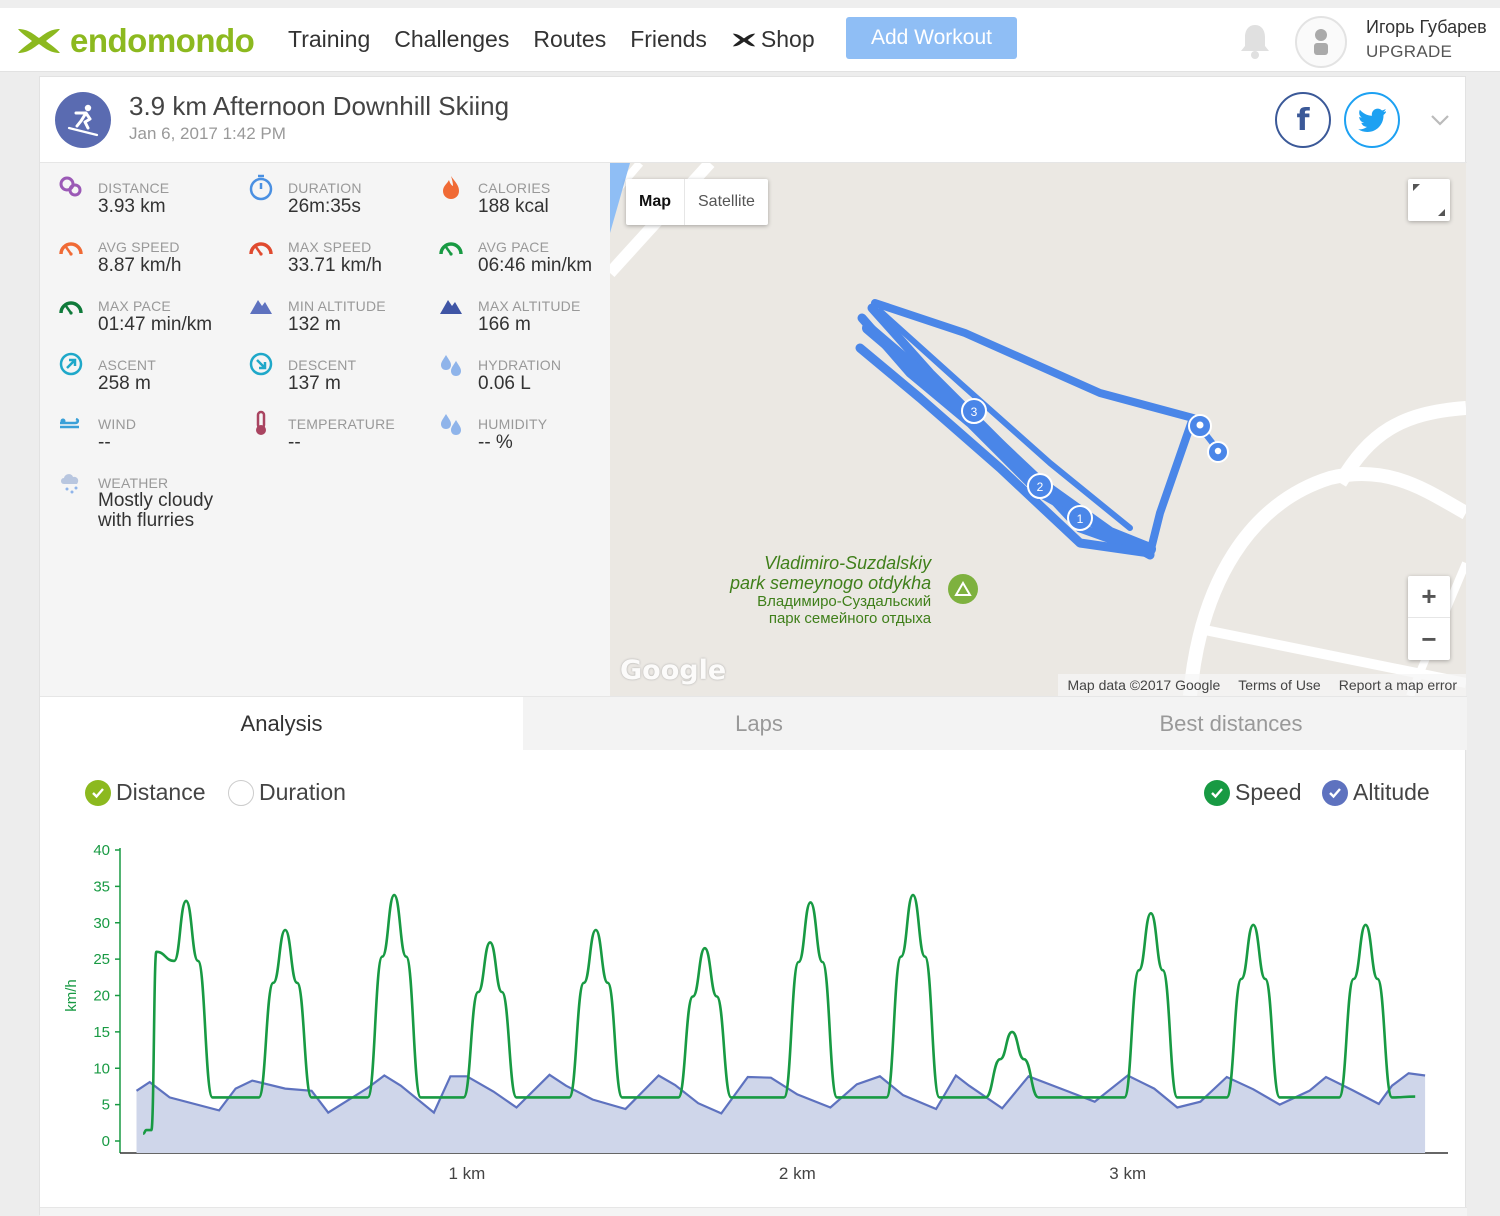  What do you see at coordinates (101, 959) in the screenshot?
I see `y-tick-label: 25` at bounding box center [101, 959].